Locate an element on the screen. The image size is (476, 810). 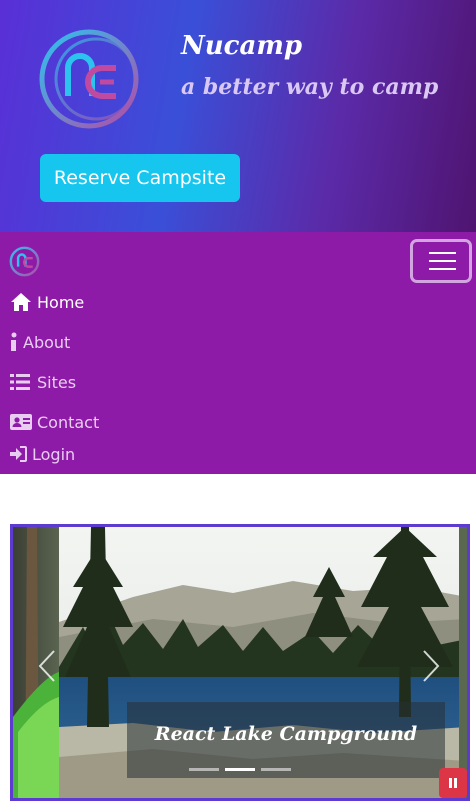
nav-item-about-label: About is located at coordinates (47, 342).